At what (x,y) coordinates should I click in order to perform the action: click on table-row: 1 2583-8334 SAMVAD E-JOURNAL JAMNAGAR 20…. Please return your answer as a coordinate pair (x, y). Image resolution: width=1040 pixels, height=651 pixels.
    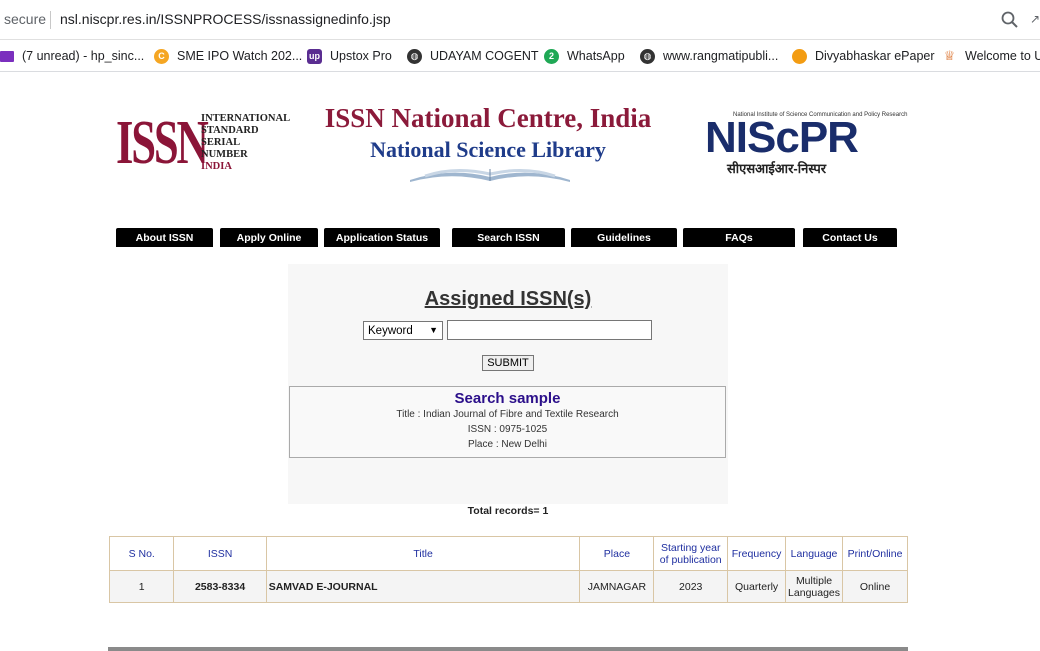
    Looking at the image, I should click on (508, 586).